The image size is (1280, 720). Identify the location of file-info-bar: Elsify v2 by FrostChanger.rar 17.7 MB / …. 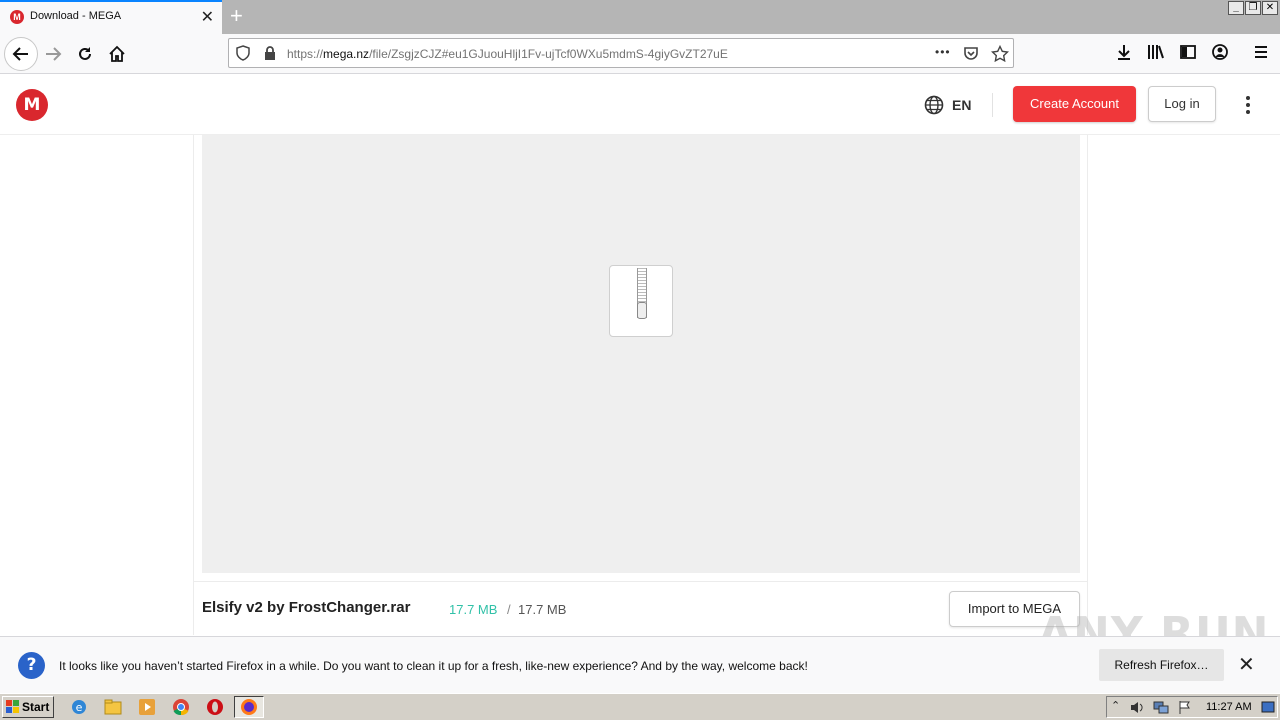
(640, 608).